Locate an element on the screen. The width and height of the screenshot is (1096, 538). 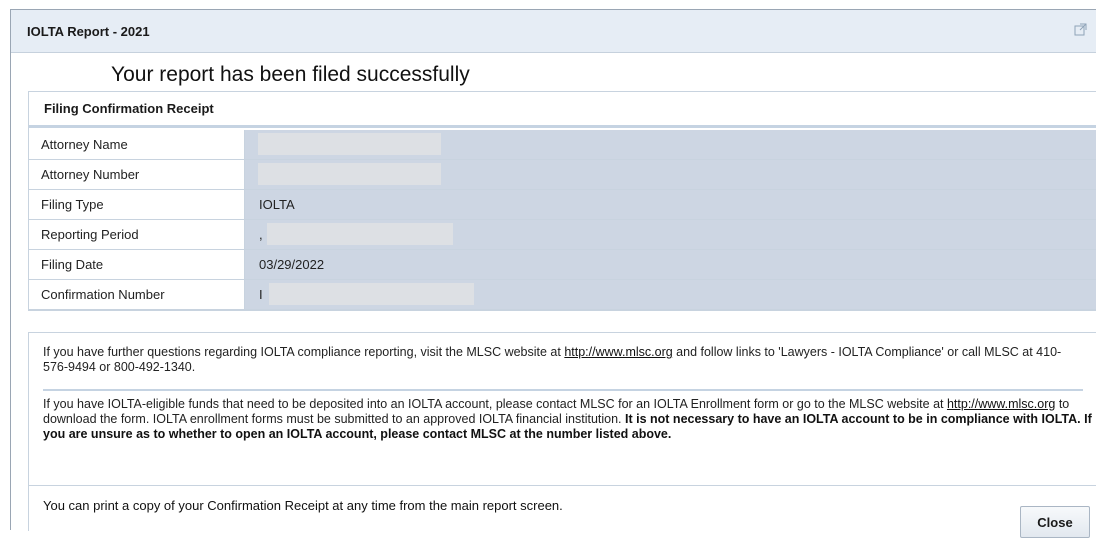
receipt-row-reporting-period: Reporting Period , is located at coordinates (562, 235).